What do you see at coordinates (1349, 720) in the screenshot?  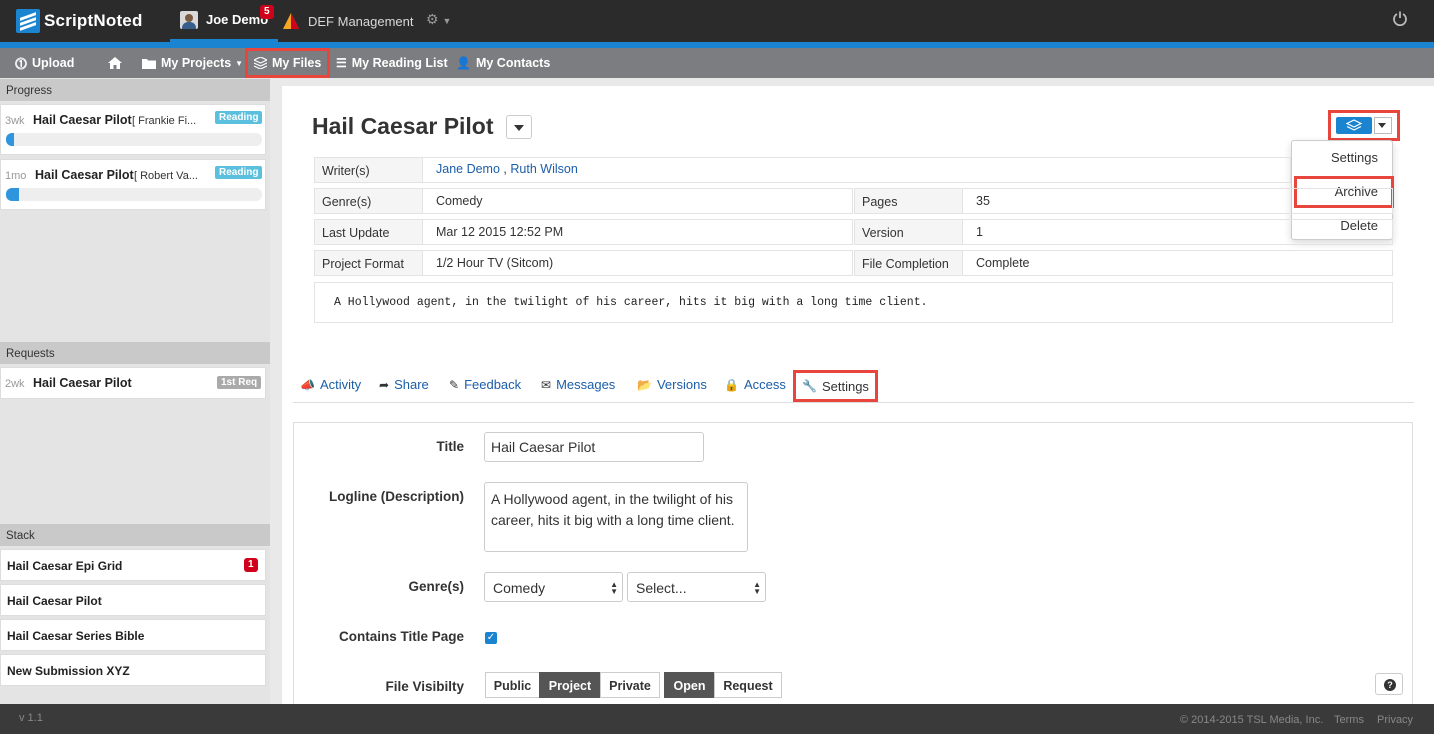 I see `terms-link: Terms` at bounding box center [1349, 720].